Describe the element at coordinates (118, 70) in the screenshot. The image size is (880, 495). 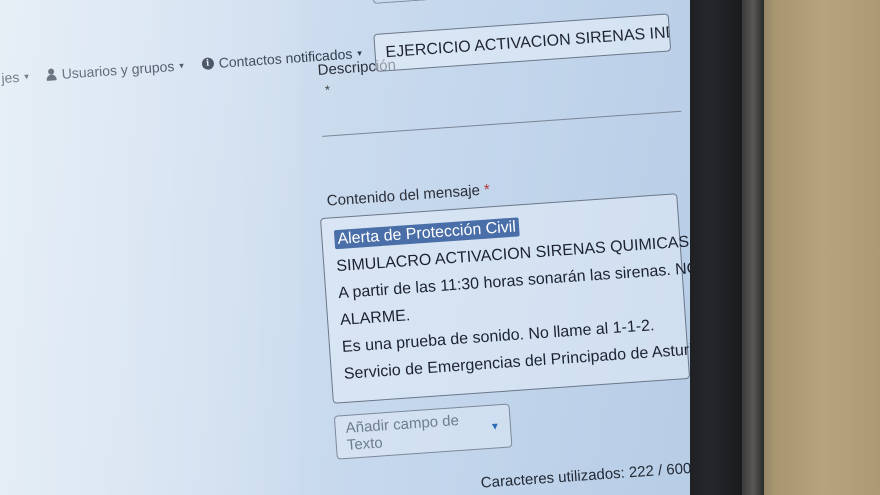
I see `nav-item-label: Usuarios y grupos` at that location.